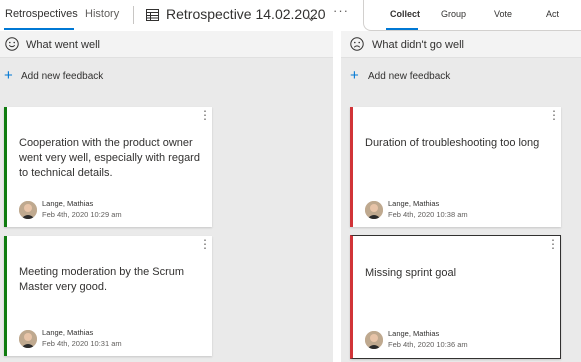 This screenshot has width=581, height=362. Describe the element at coordinates (428, 214) in the screenshot. I see `card-date: Feb 4th, 2020 10:38 am` at that location.